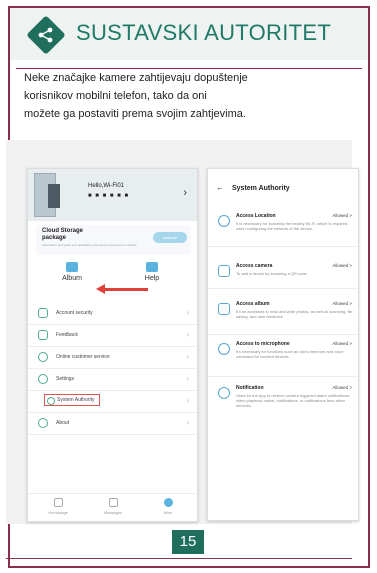 The image size is (377, 573). Describe the element at coordinates (112, 402) in the screenshot. I see `menu-item-system-authority: System Authority ›` at that location.